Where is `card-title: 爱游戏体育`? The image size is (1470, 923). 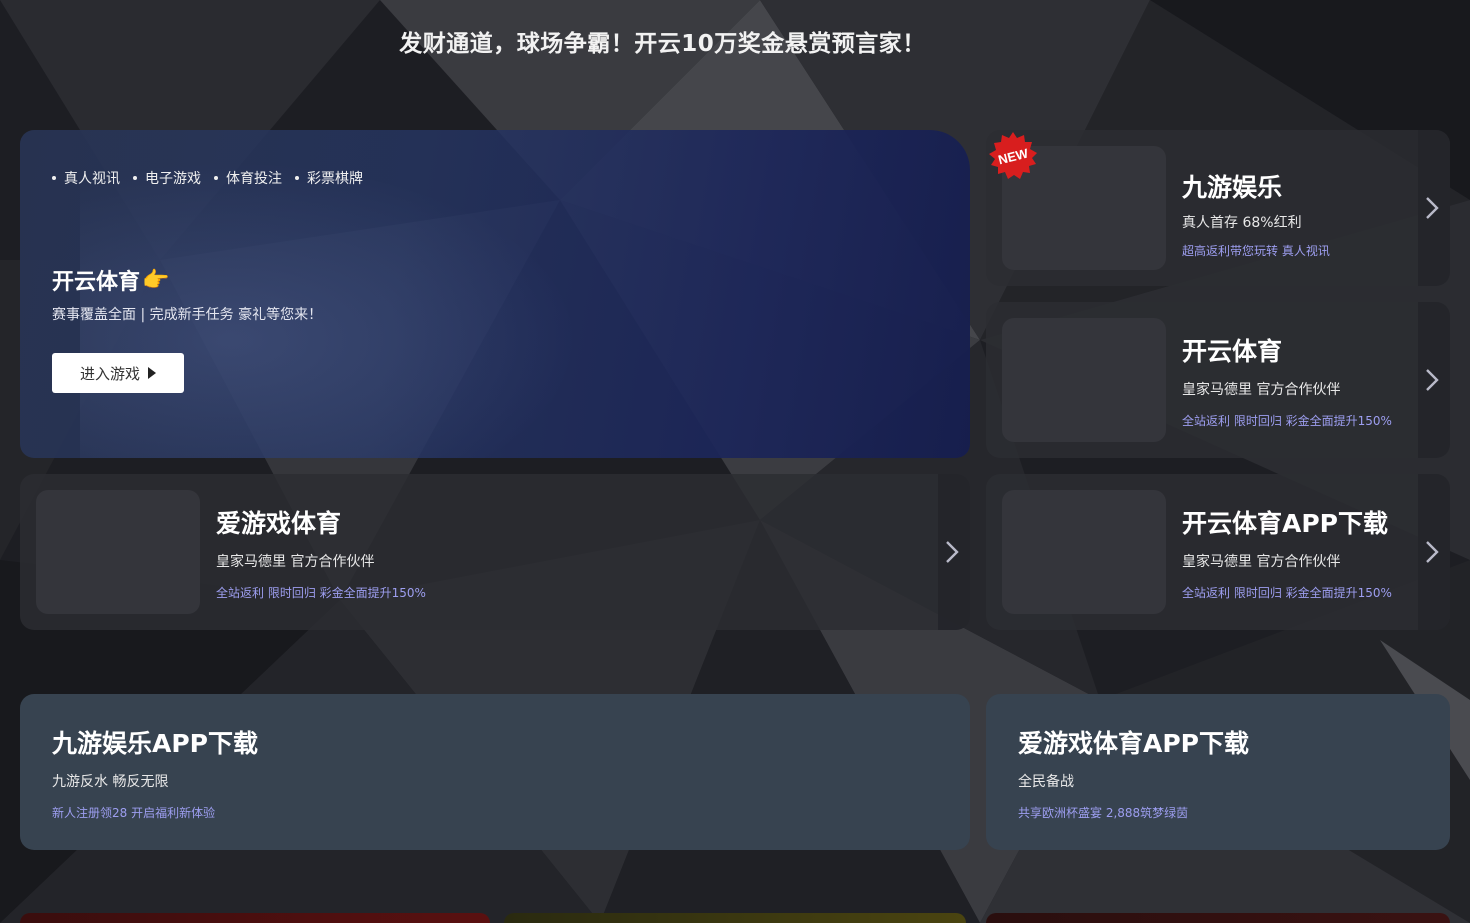
card-title: 爱游戏体育 is located at coordinates (279, 523).